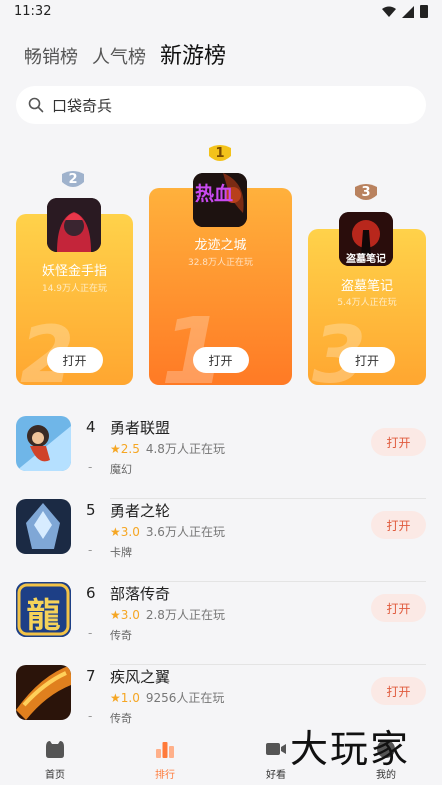 The width and height of the screenshot is (442, 785). I want to click on podium-rank-badge: 3, so click(366, 193).